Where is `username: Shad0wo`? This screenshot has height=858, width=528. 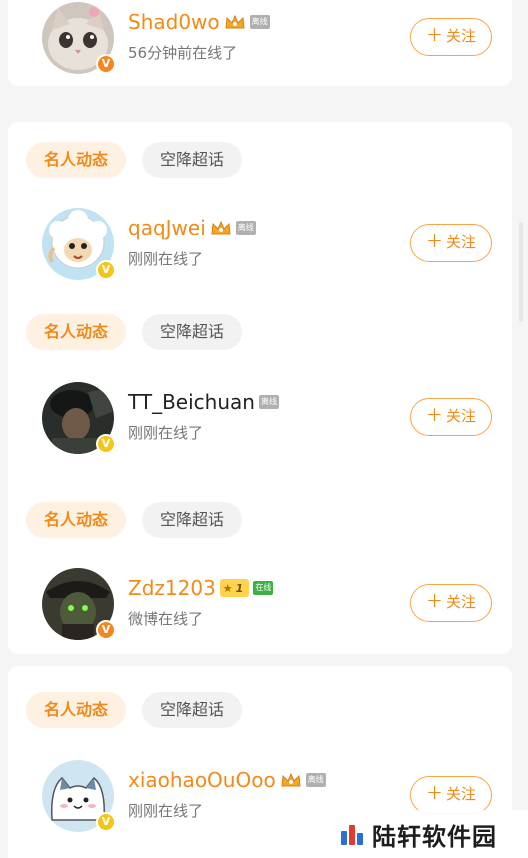 username: Shad0wo is located at coordinates (174, 22).